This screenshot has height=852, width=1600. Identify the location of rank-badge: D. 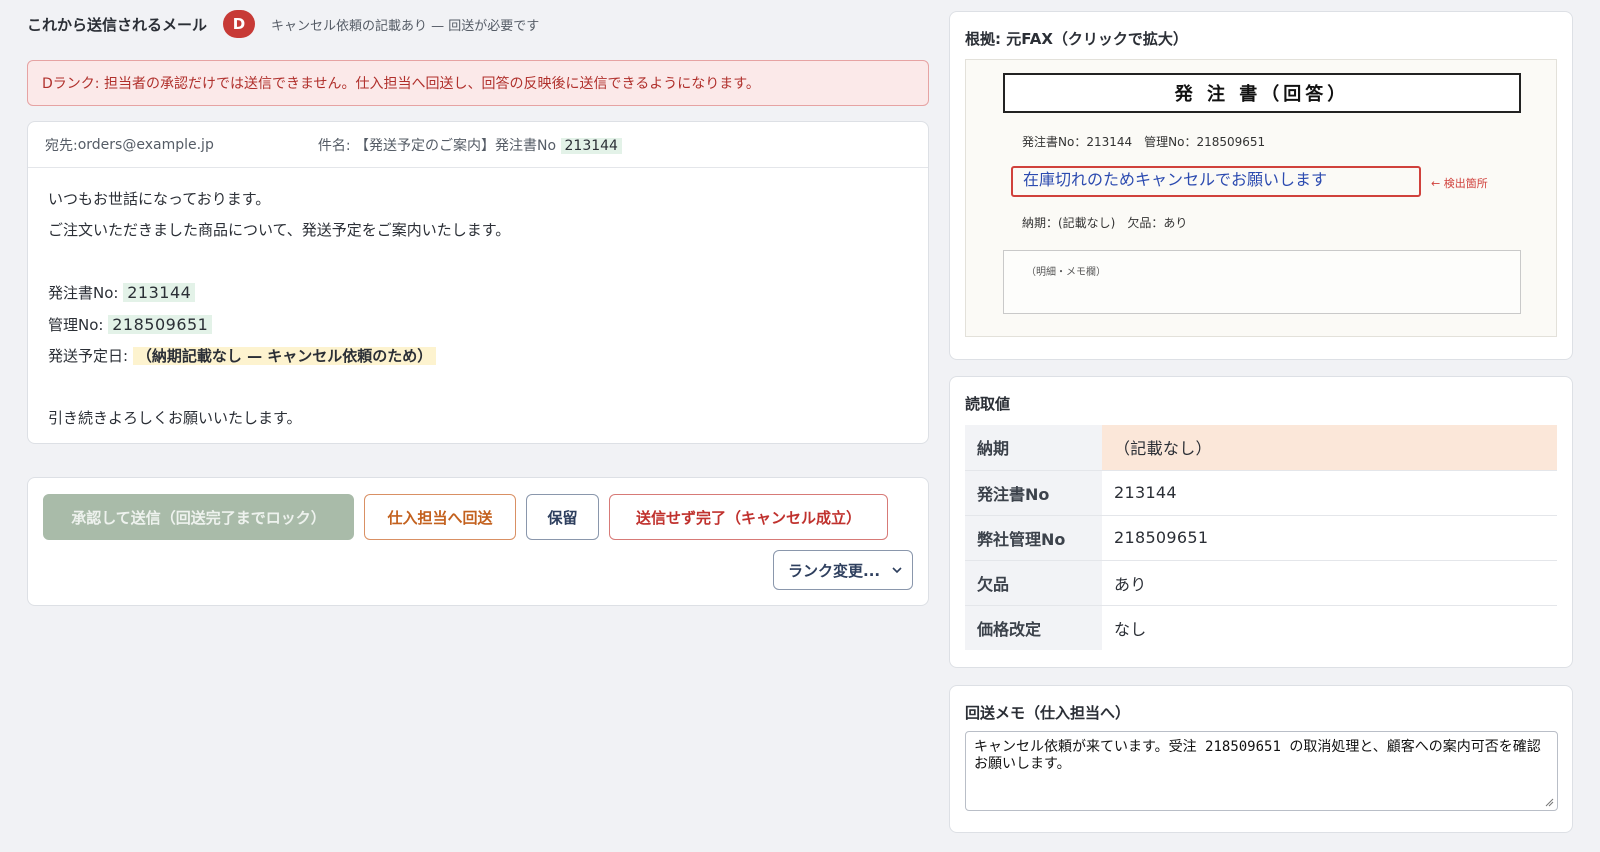
(239, 24).